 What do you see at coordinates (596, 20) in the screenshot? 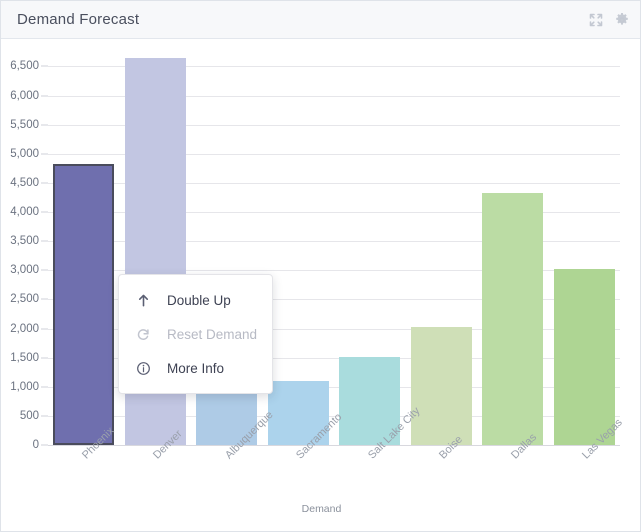
I see `expand-icon` at bounding box center [596, 20].